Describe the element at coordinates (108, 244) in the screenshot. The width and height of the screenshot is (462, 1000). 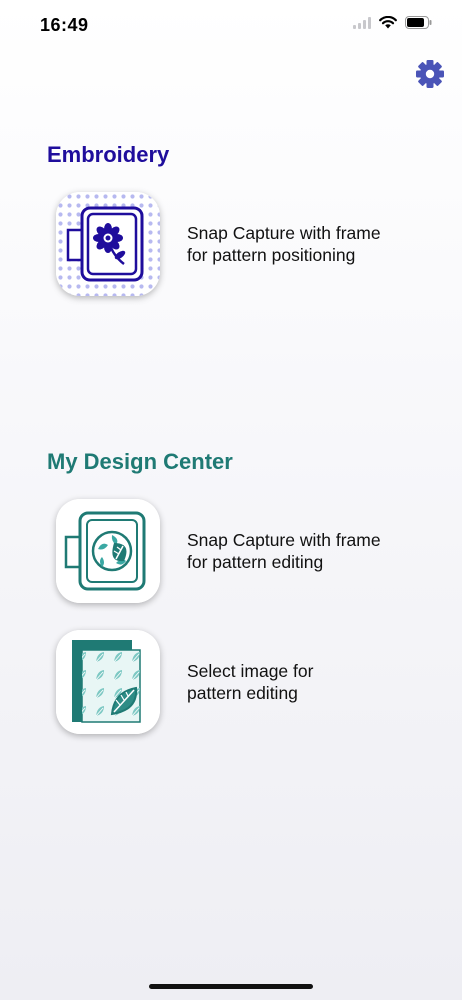
I see `embroidery-frame-flower-icon` at that location.